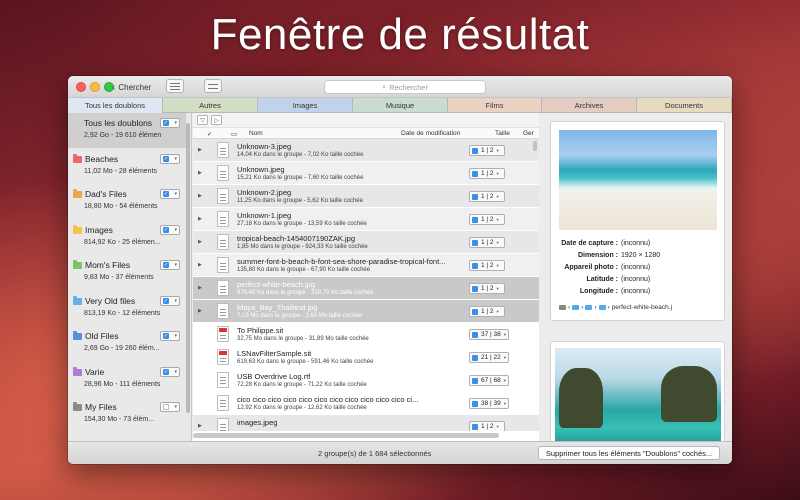 The image size is (800, 500). I want to click on list-vertical-scrollbar, so click(535, 146).